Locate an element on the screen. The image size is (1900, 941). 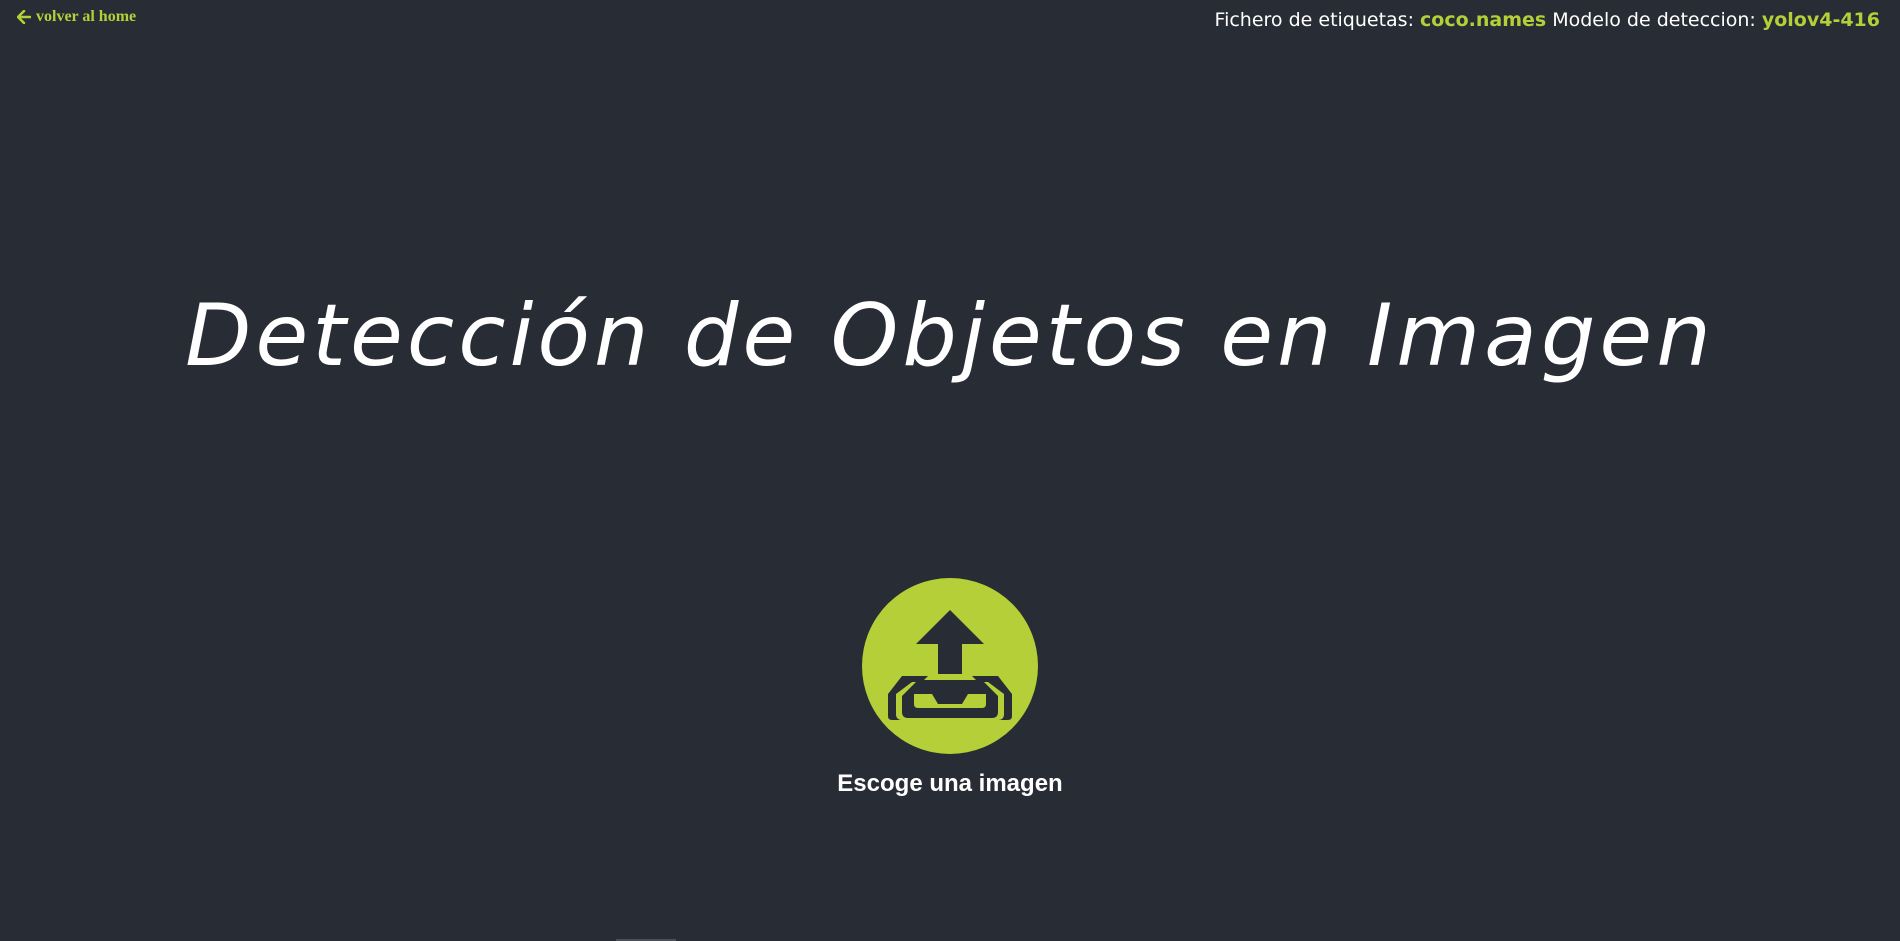
upload-label: Escoge una imagen is located at coordinates (949, 784).